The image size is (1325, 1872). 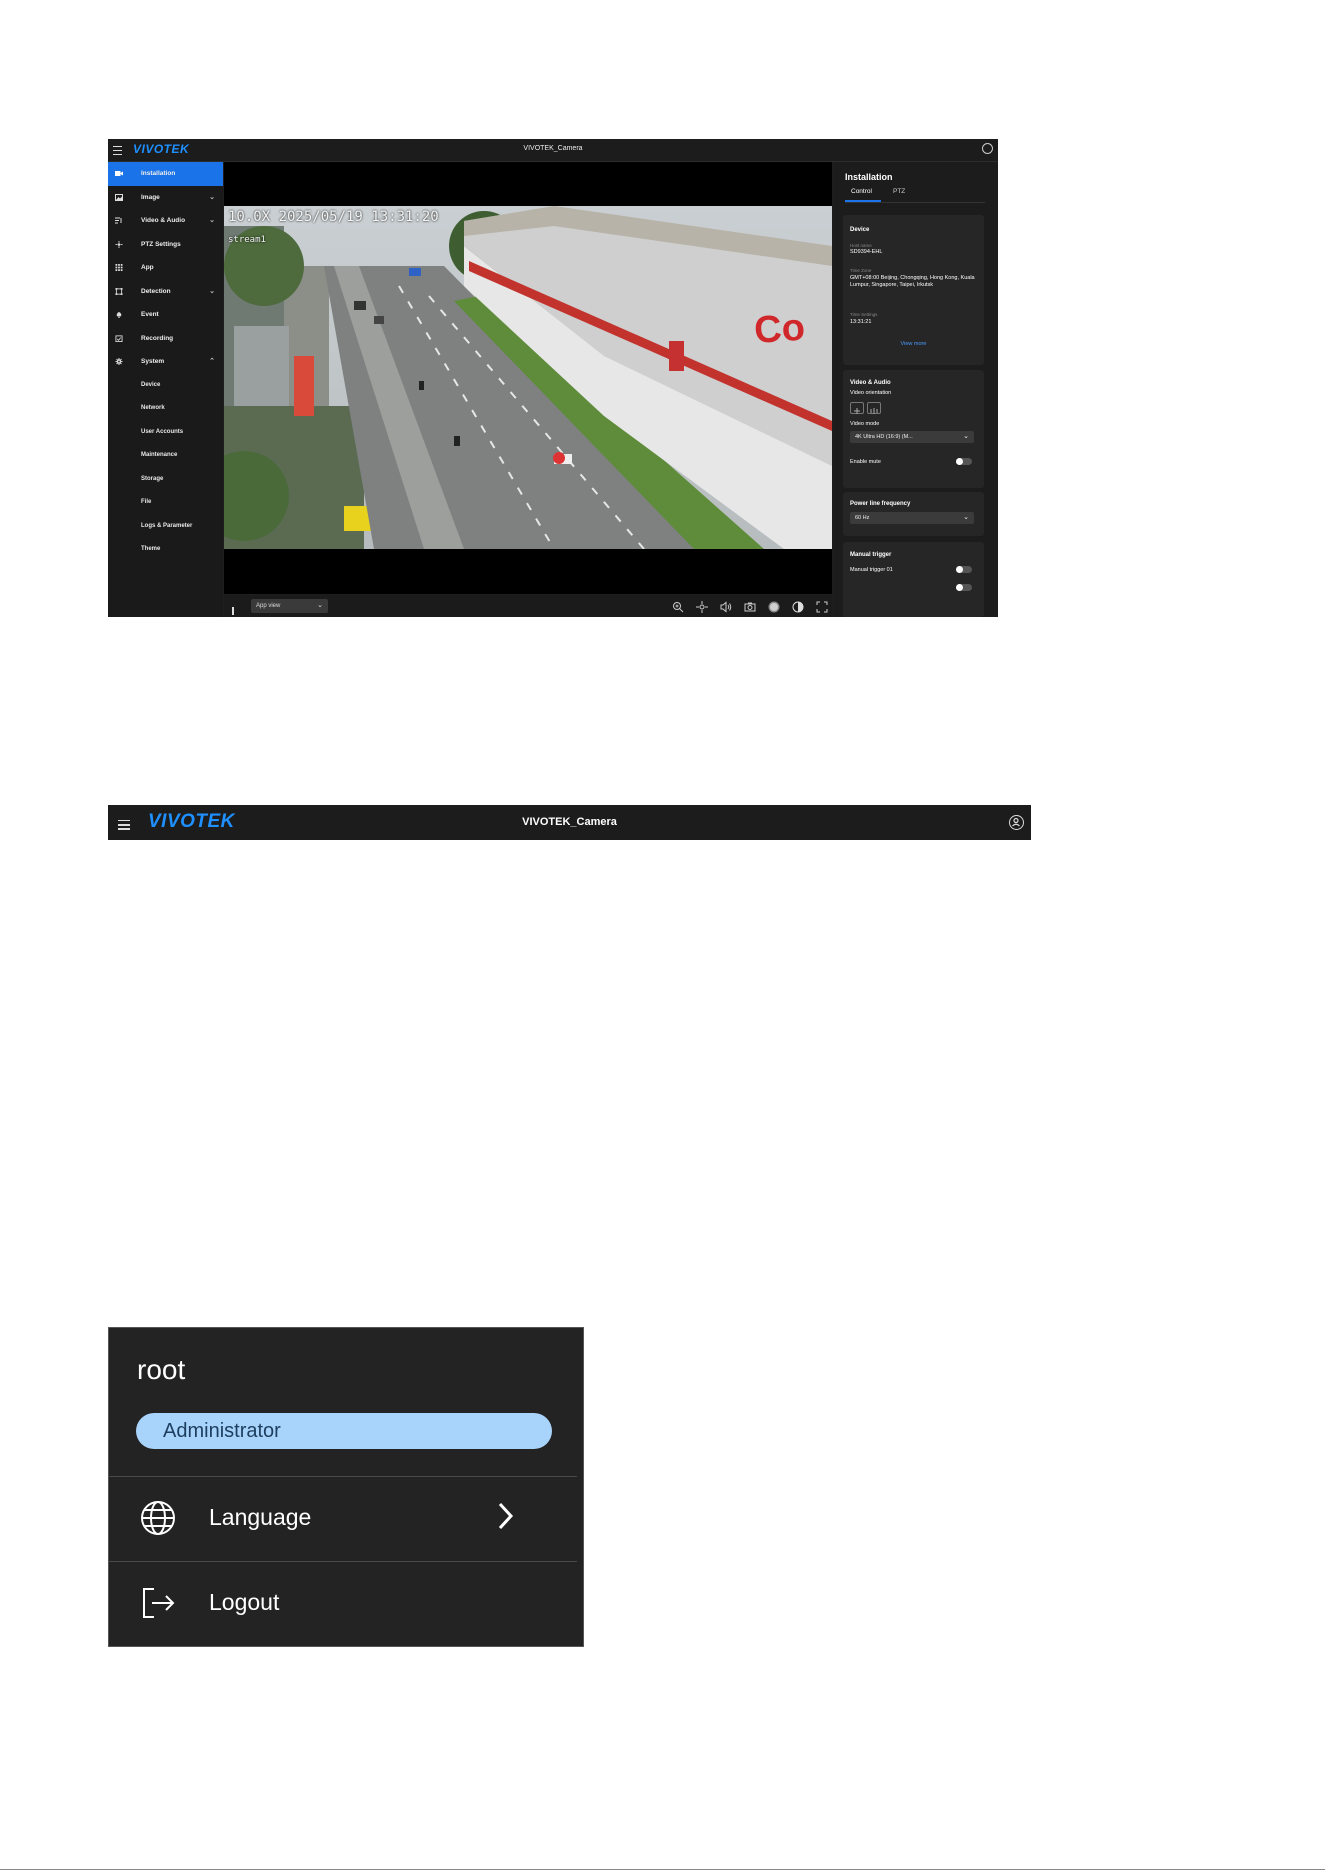 I want to click on fullscreen-icon, so click(x=822, y=606).